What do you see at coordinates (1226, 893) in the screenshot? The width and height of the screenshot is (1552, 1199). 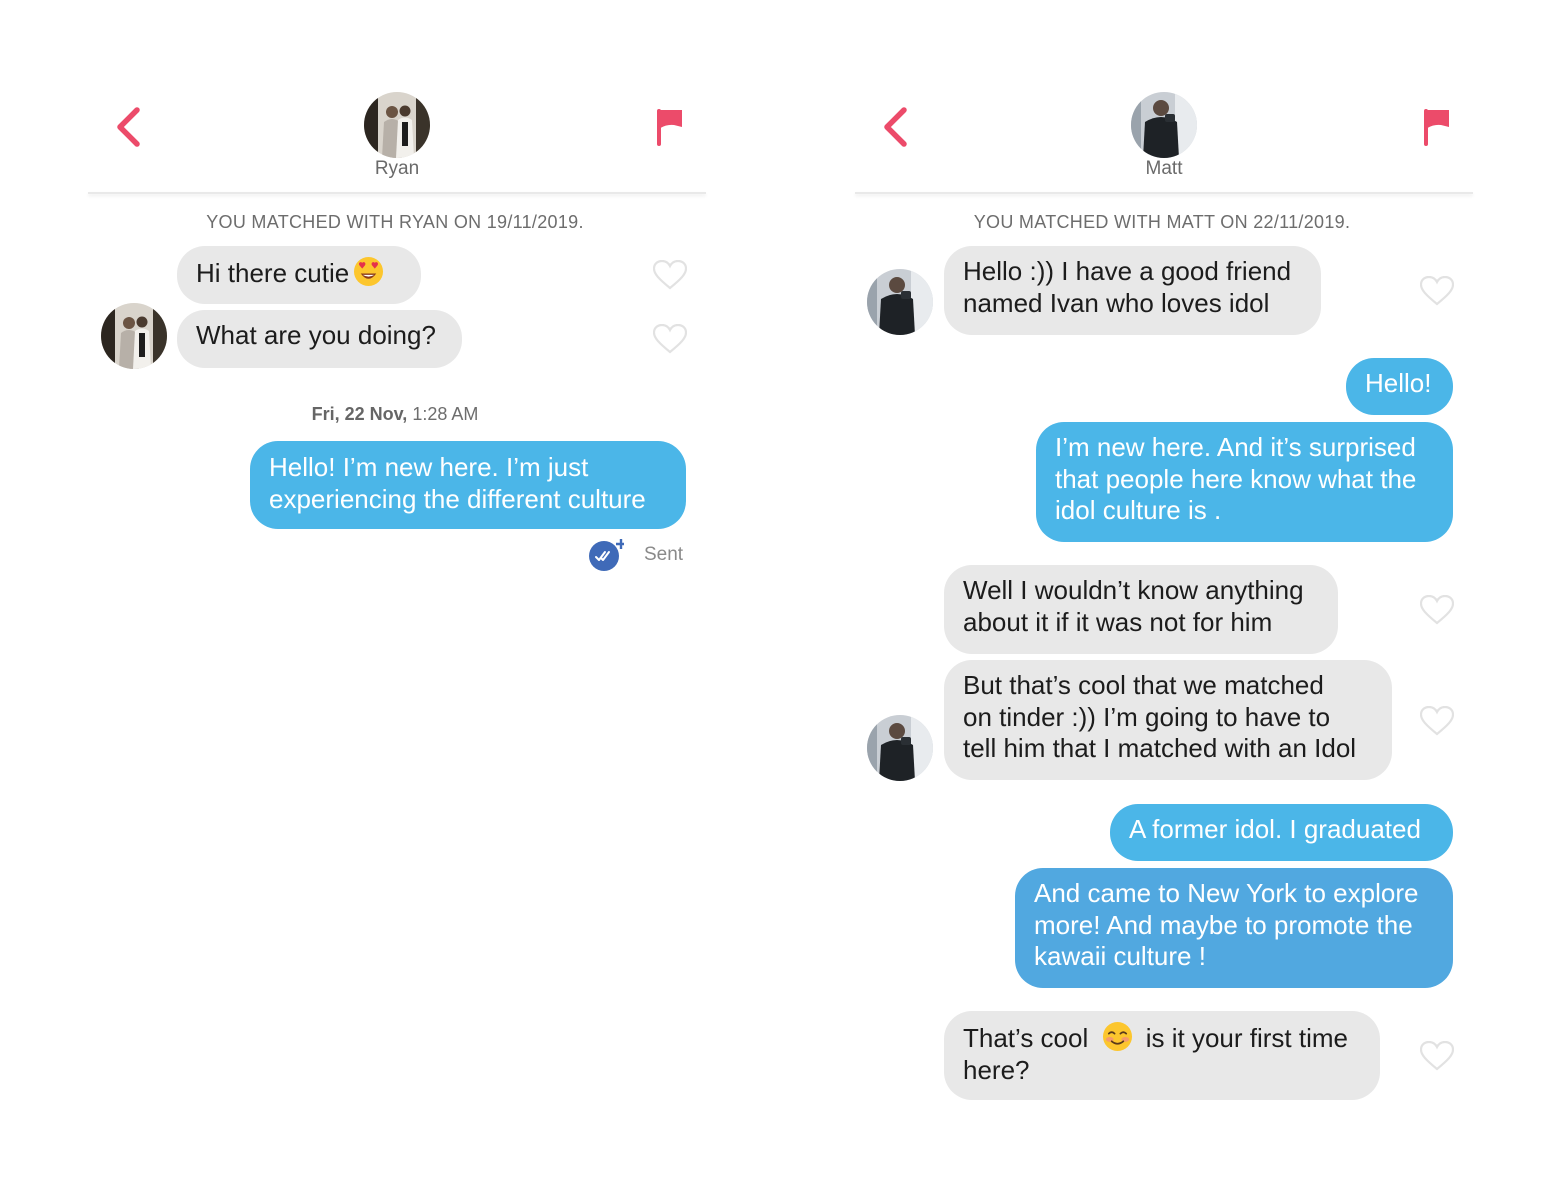 I see `message-line: And came to New York to explore` at bounding box center [1226, 893].